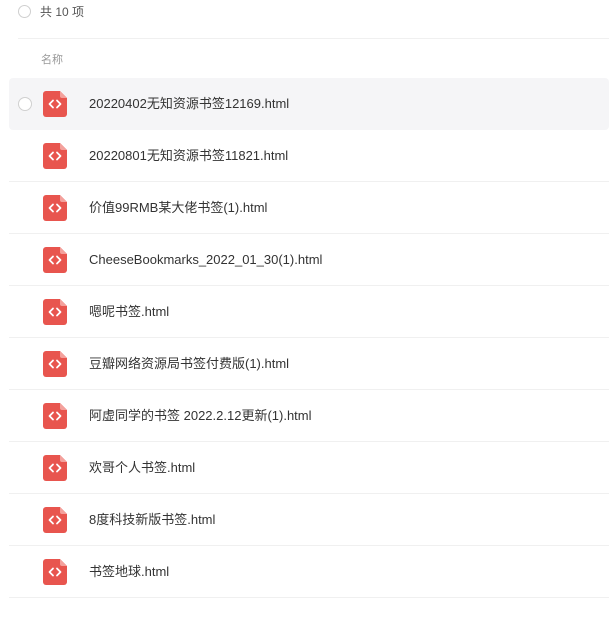 This screenshot has height=619, width=609. I want to click on column-header: 名称, so click(313, 57).